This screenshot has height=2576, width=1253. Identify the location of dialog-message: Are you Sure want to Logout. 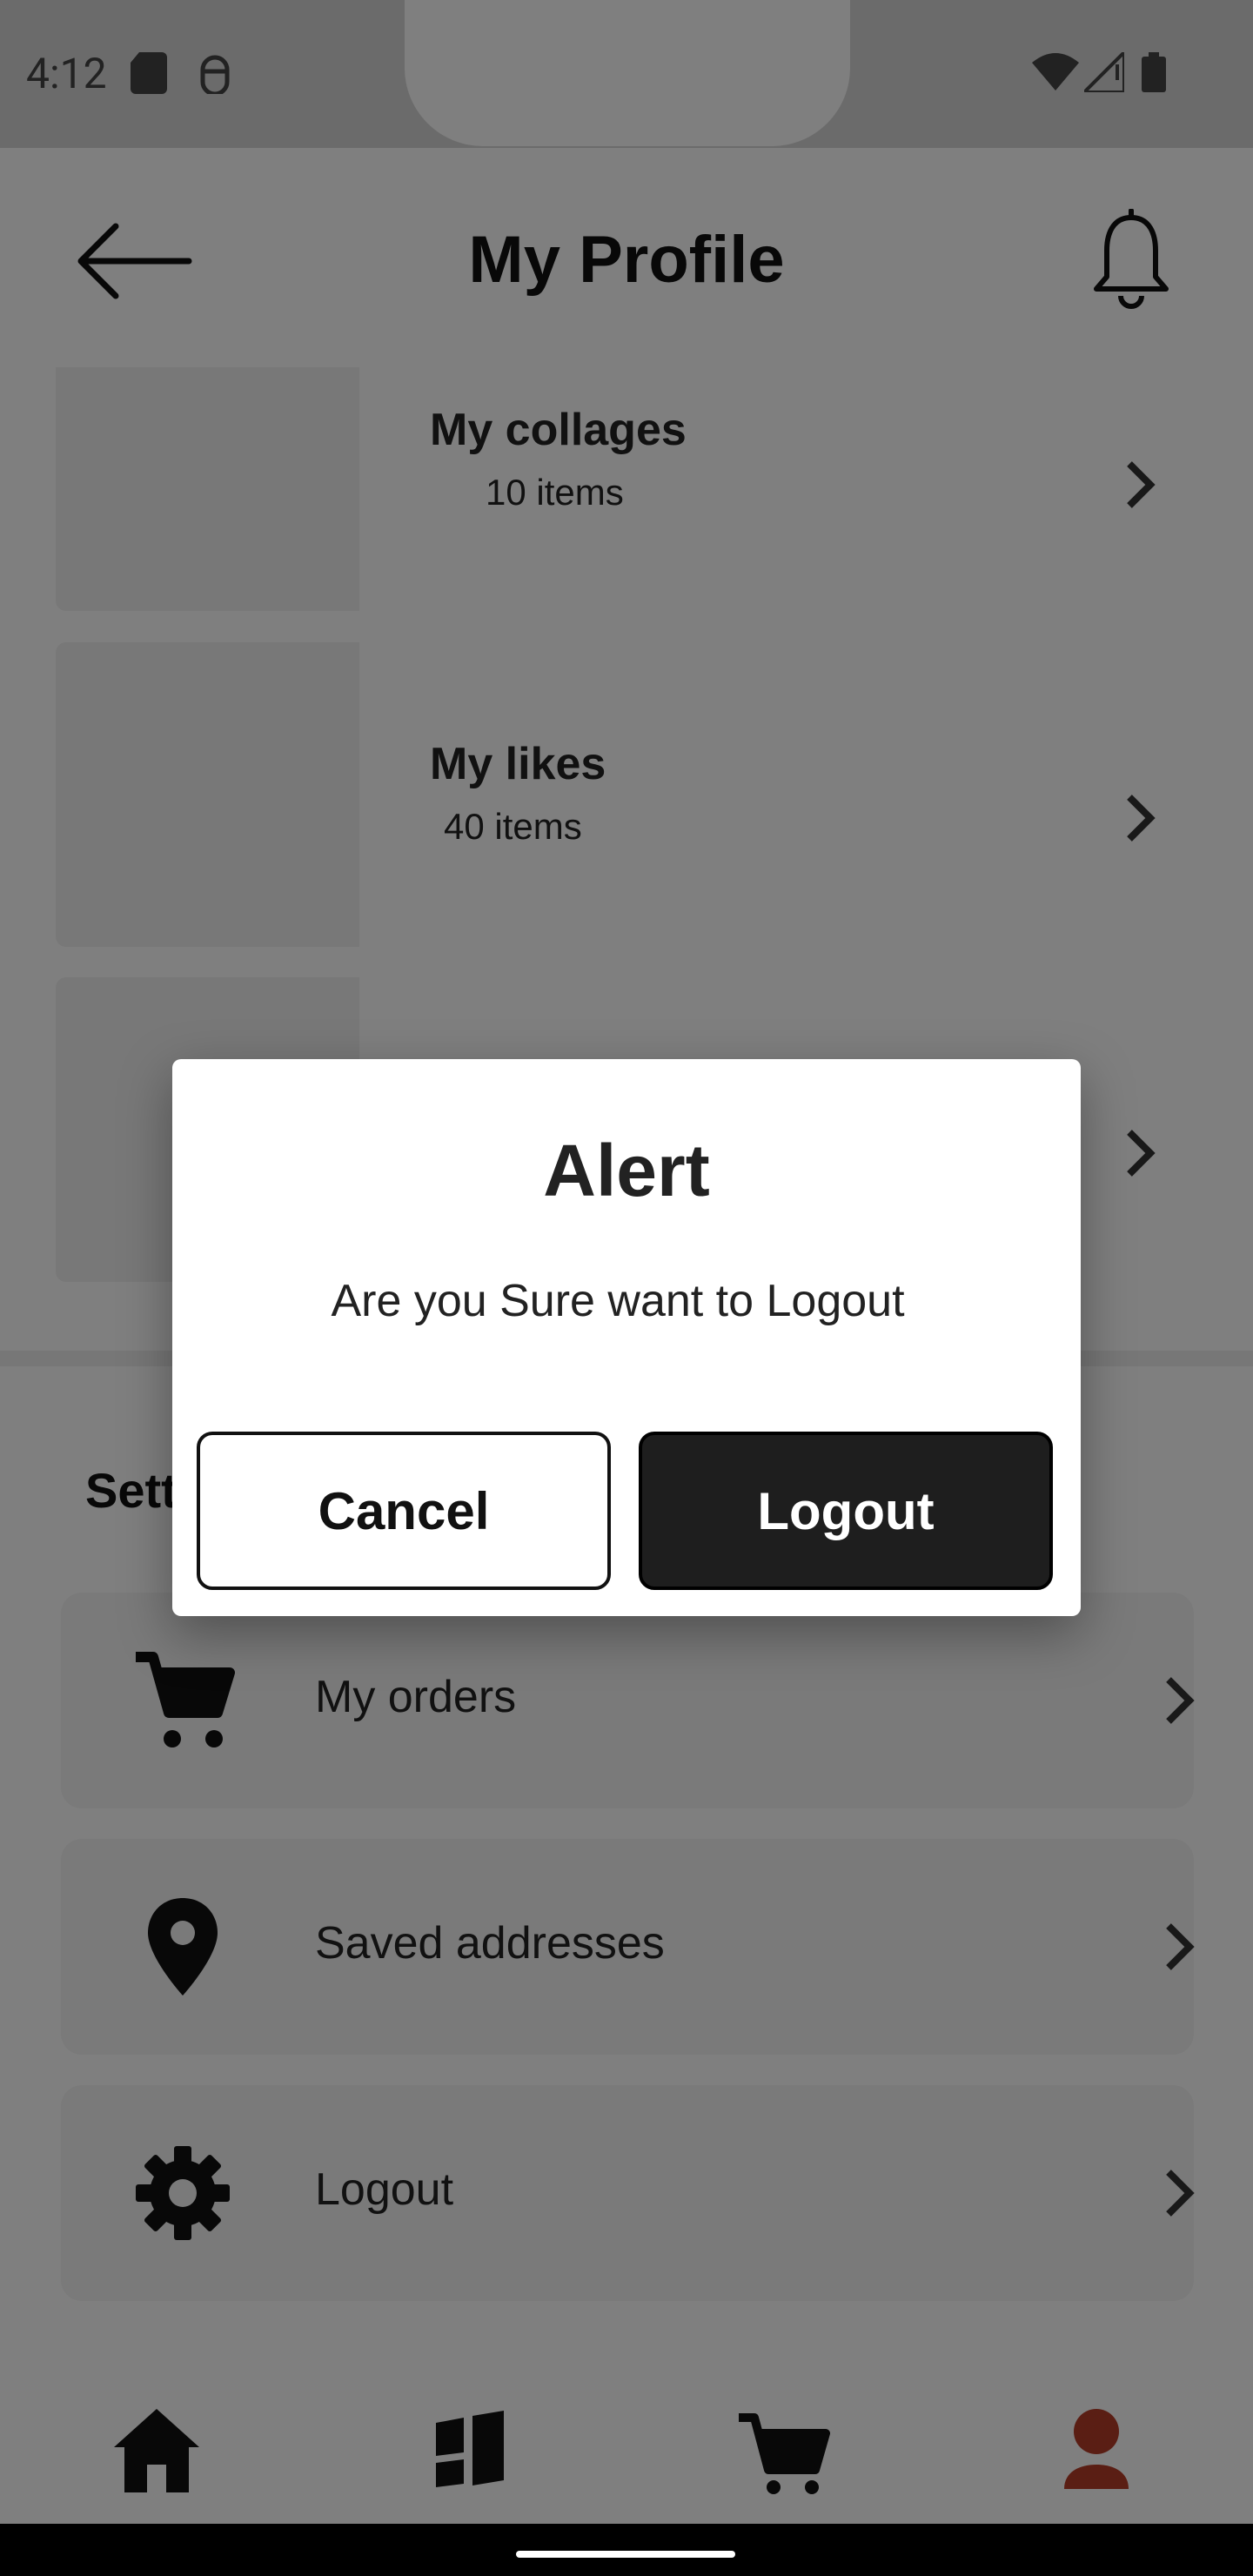
(618, 1301).